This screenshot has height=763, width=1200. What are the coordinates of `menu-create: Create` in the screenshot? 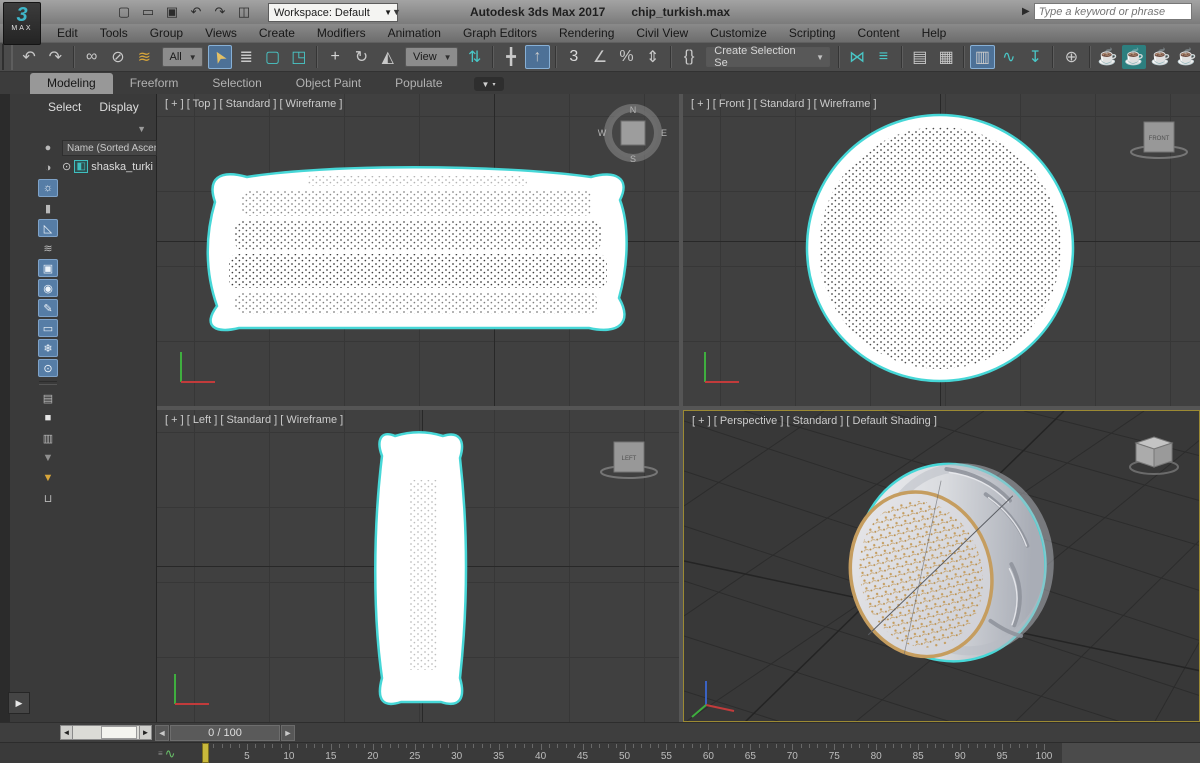 It's located at (277, 33).